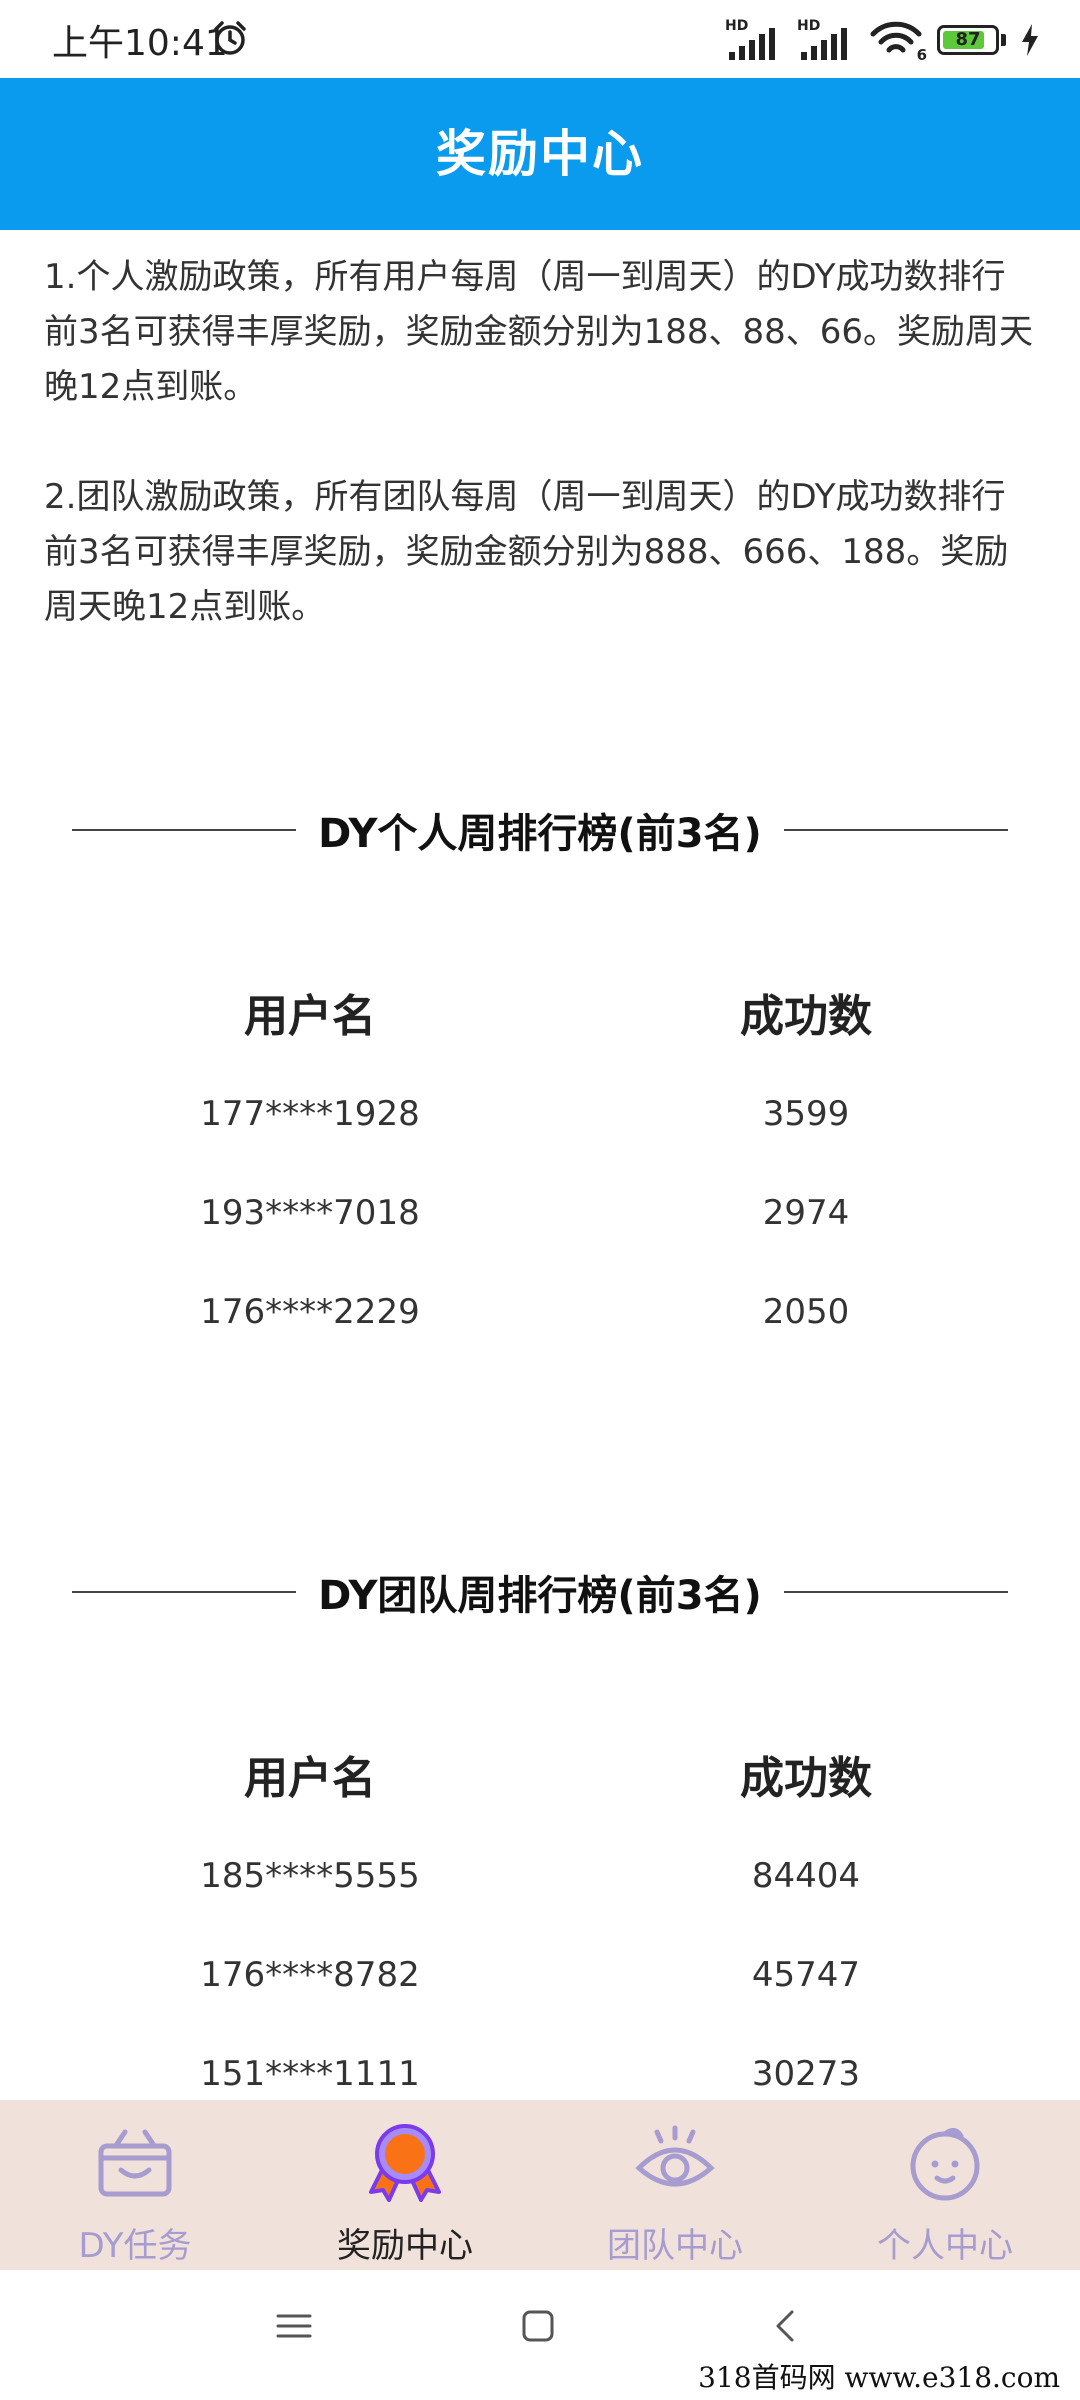  I want to click on tab-label: 个人中心, so click(945, 2246).